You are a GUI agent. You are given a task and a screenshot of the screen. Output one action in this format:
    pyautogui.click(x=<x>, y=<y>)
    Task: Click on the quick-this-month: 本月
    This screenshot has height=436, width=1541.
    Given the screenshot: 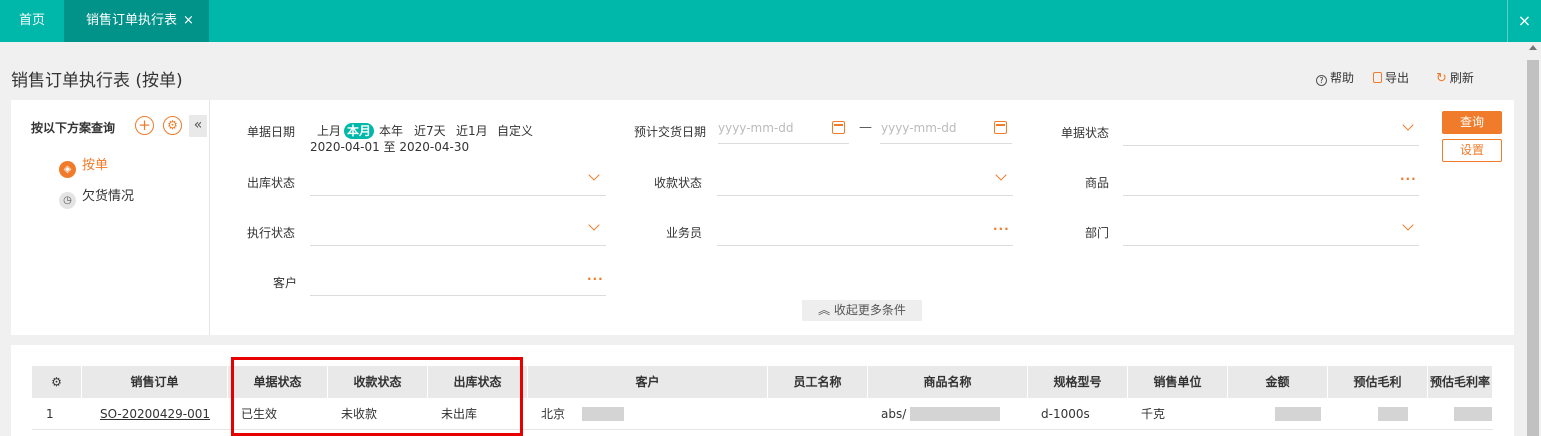 What is the action you would take?
    pyautogui.click(x=359, y=131)
    